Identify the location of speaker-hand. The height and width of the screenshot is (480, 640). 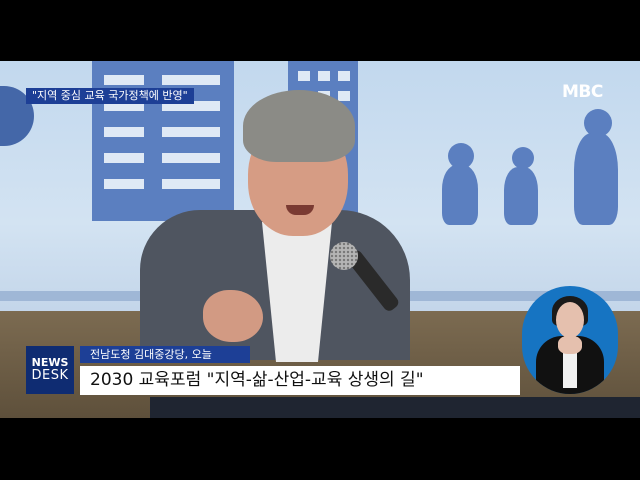
(233, 316).